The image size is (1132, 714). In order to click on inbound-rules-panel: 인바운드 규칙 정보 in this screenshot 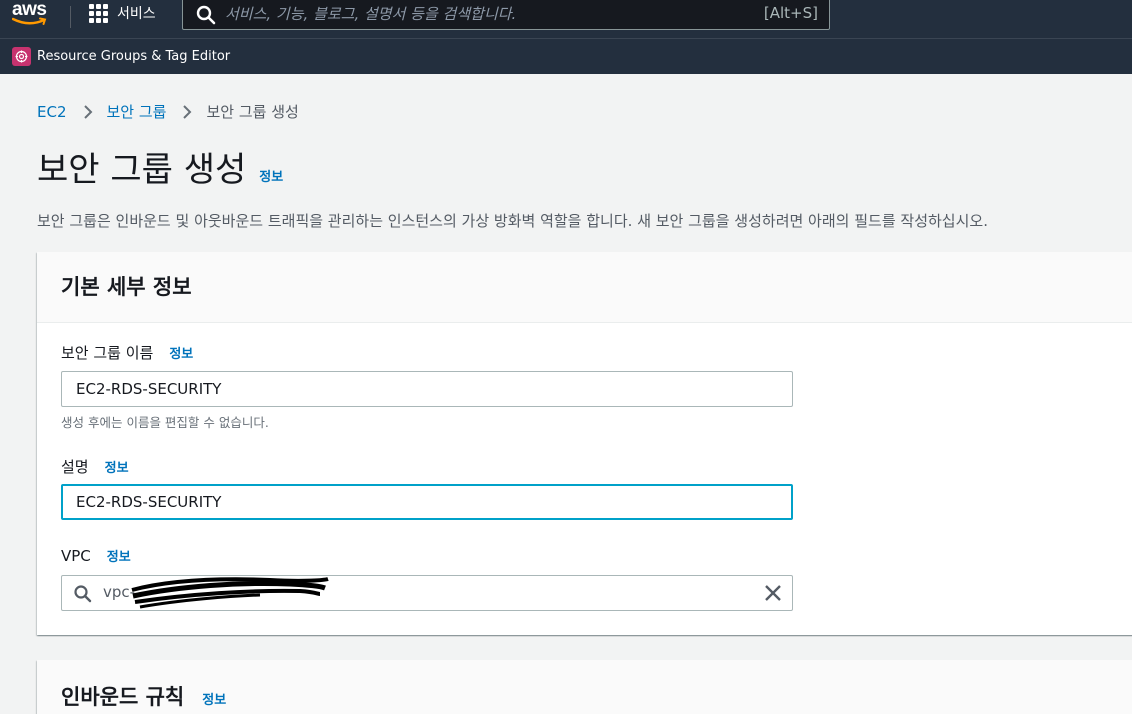, I will do `click(584, 687)`.